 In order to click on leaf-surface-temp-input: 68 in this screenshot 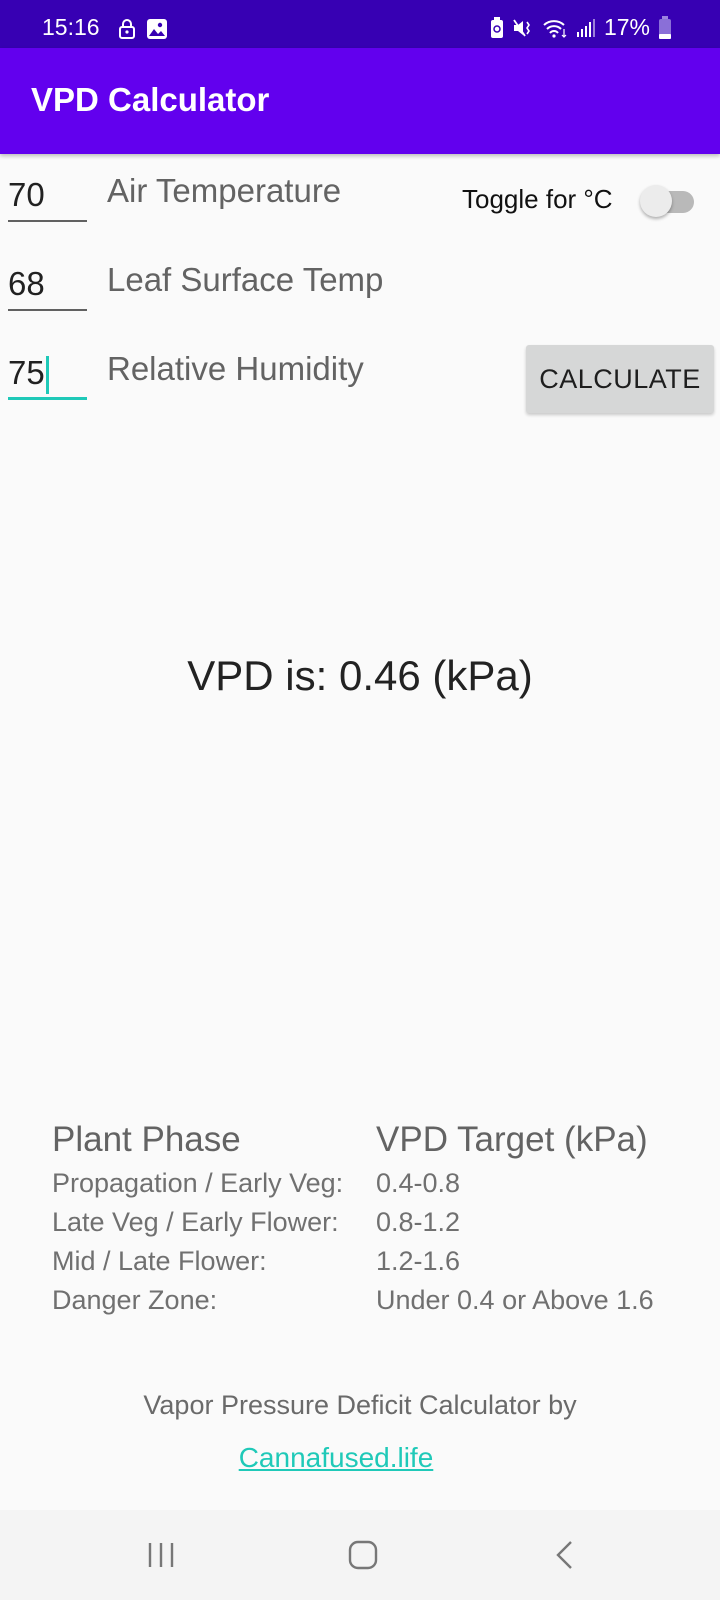, I will do `click(47, 288)`.